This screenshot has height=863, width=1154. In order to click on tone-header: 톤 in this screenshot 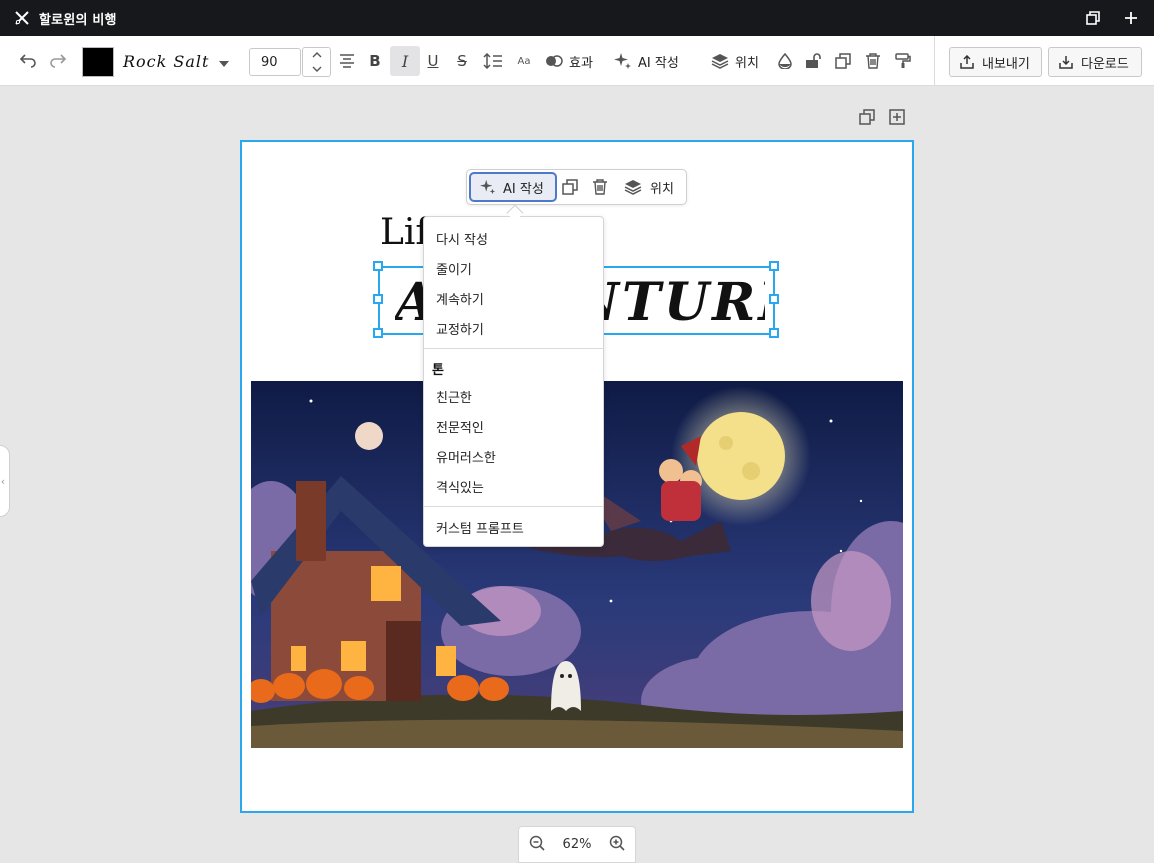, I will do `click(438, 370)`.